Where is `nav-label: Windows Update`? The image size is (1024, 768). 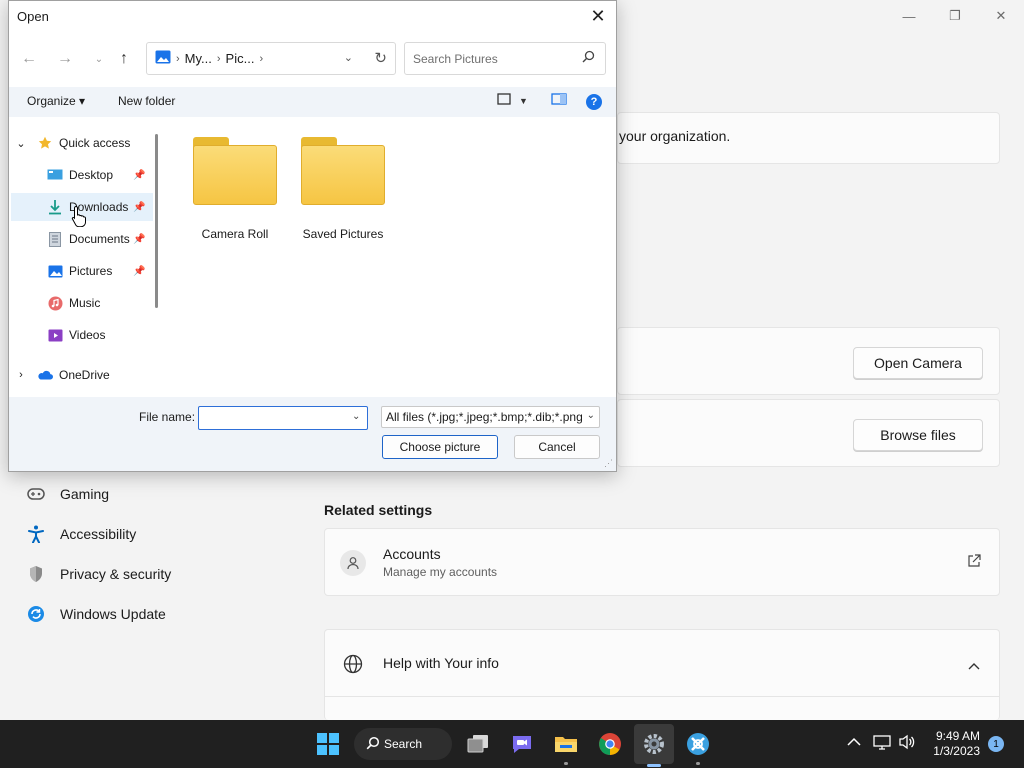
nav-label: Windows Update is located at coordinates (113, 614).